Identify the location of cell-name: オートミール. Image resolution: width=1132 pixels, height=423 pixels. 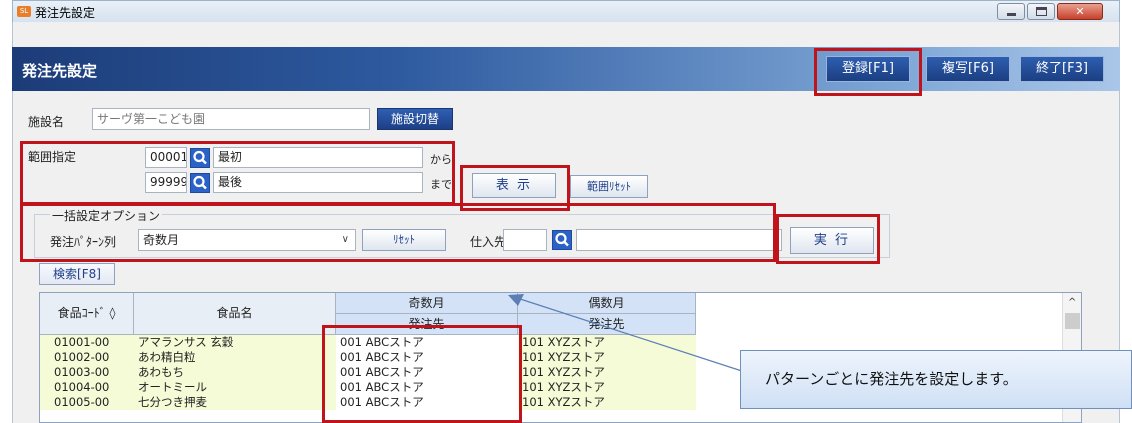
(235, 387).